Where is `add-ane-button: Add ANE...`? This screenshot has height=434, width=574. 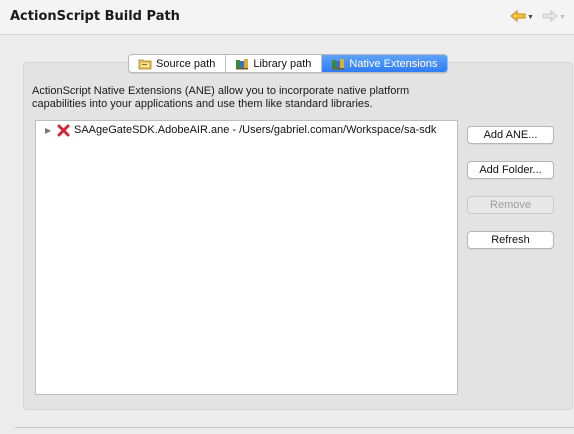
add-ane-button: Add ANE... is located at coordinates (510, 135).